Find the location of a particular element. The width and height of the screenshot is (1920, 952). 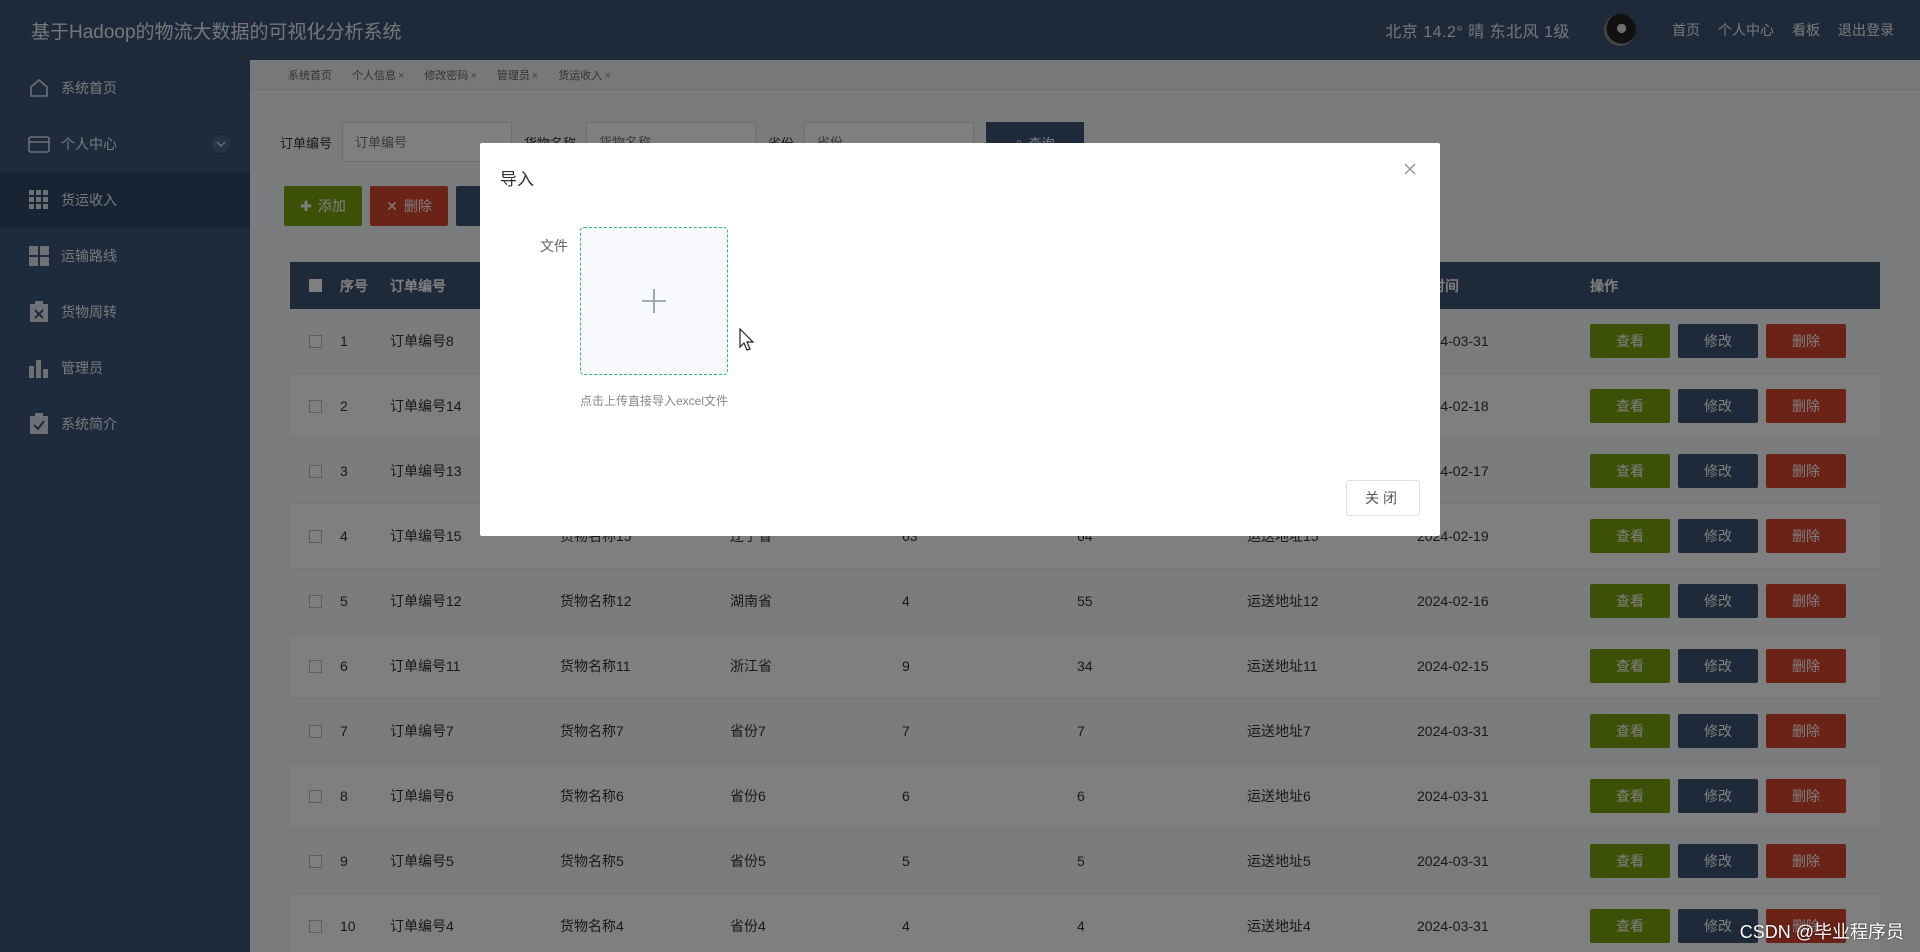

file-label: 文件 is located at coordinates (554, 246).